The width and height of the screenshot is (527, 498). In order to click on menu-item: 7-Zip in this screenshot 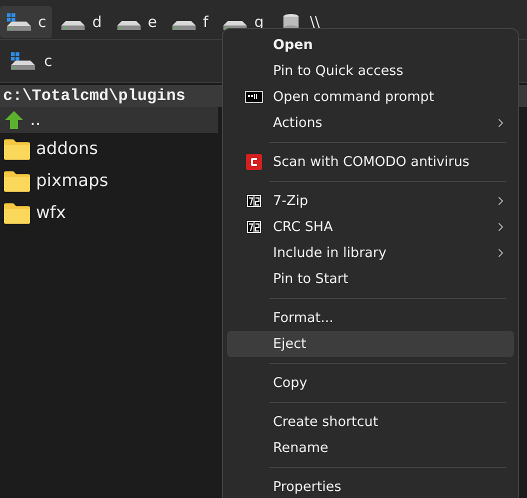, I will do `click(370, 201)`.